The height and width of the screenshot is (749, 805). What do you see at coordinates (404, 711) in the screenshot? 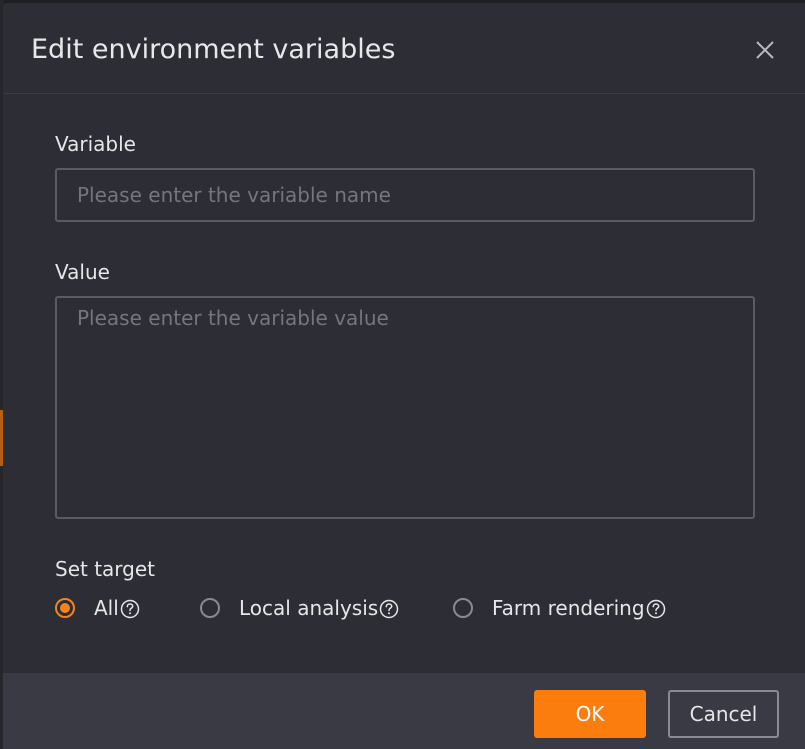
I see `dialog-footer: OK Cancel` at bounding box center [404, 711].